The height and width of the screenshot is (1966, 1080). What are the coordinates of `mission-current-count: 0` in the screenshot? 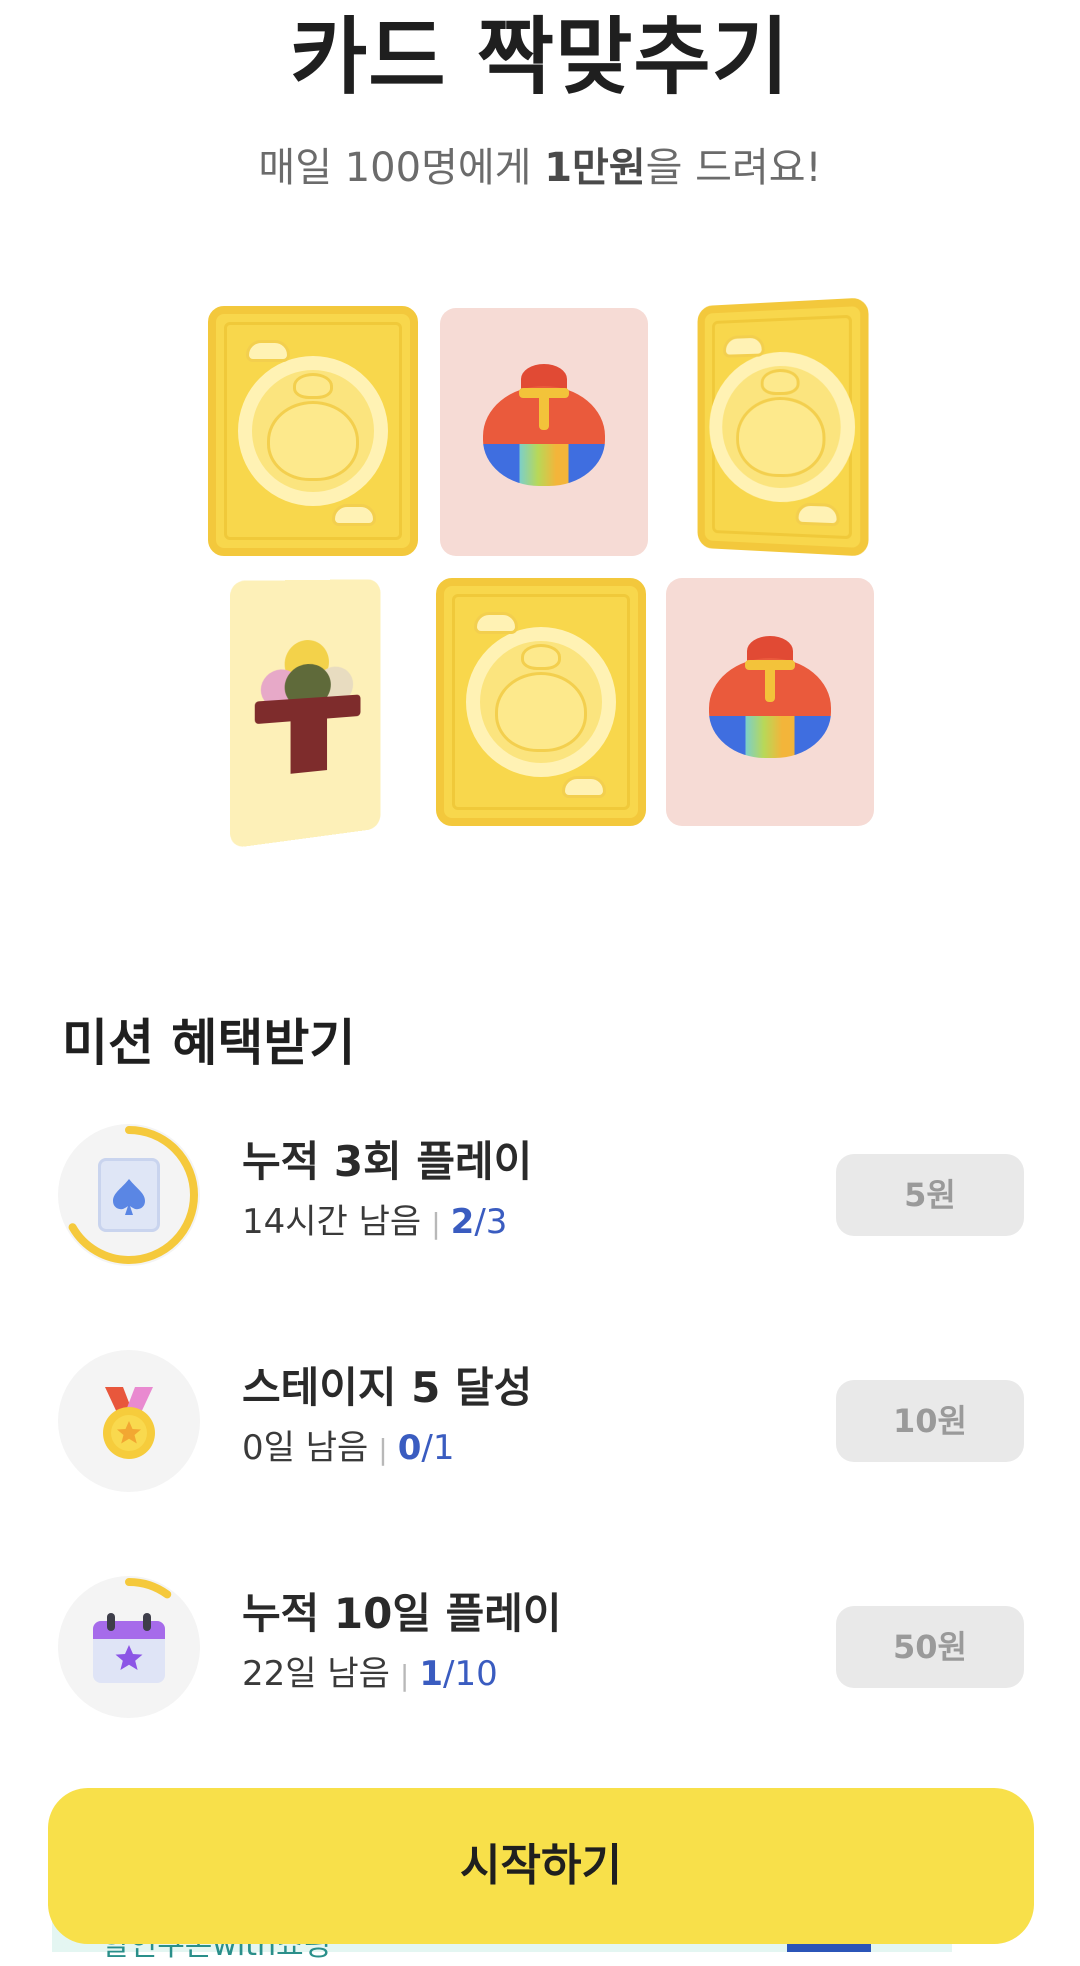 It's located at (409, 1448).